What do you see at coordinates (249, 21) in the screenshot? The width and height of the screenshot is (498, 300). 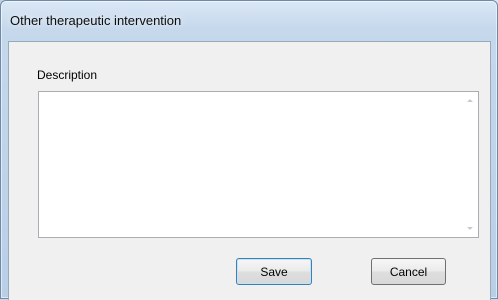 I see `dialog-titlebar: Other therapeutic intervention` at bounding box center [249, 21].